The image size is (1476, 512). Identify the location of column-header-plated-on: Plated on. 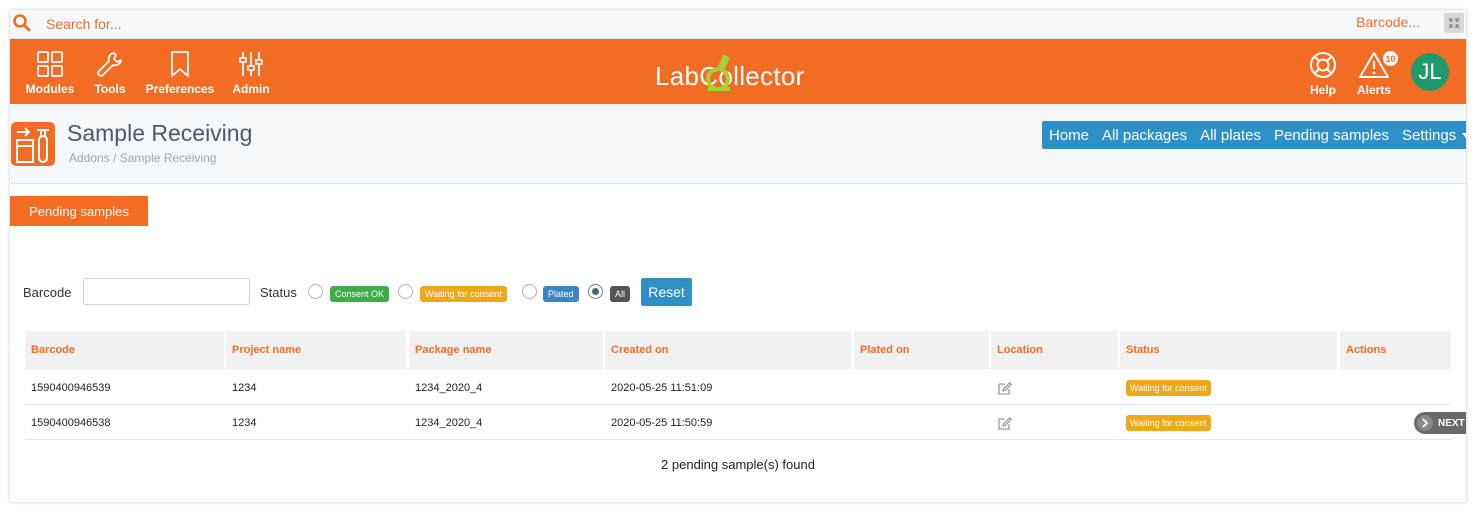
(921, 350).